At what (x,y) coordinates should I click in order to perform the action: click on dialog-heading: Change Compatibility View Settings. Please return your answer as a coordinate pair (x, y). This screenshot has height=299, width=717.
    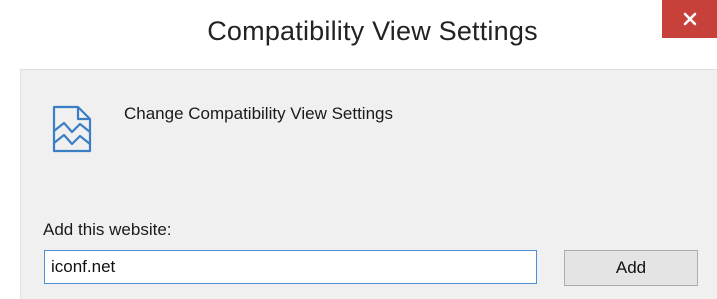
    Looking at the image, I should click on (258, 113).